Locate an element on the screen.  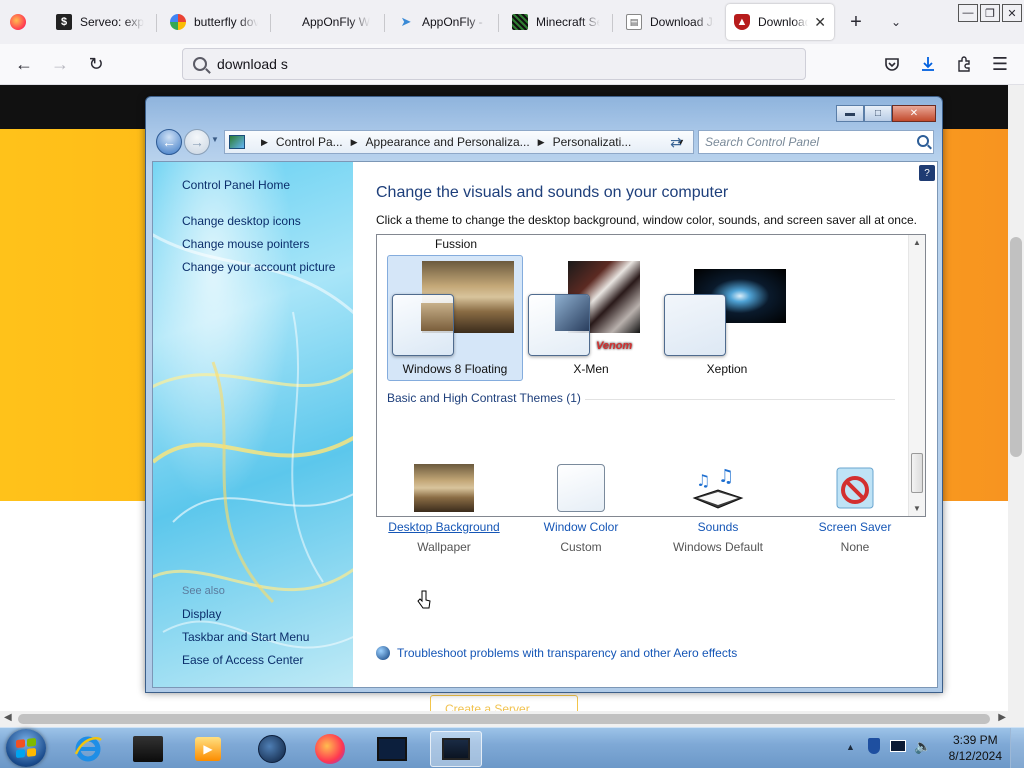
link-change-account-picture: Change your account picture is located at coordinates (258, 267).